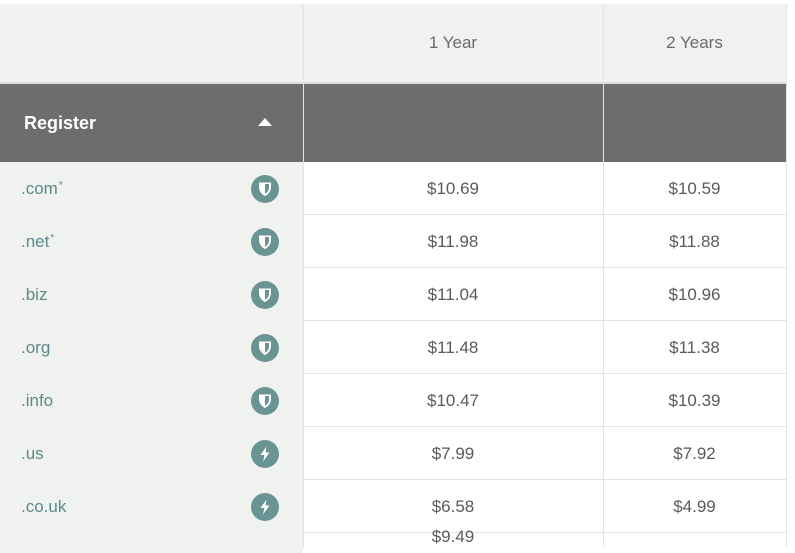 Image resolution: width=795 pixels, height=553 pixels. I want to click on tld-name: .org, so click(36, 347).